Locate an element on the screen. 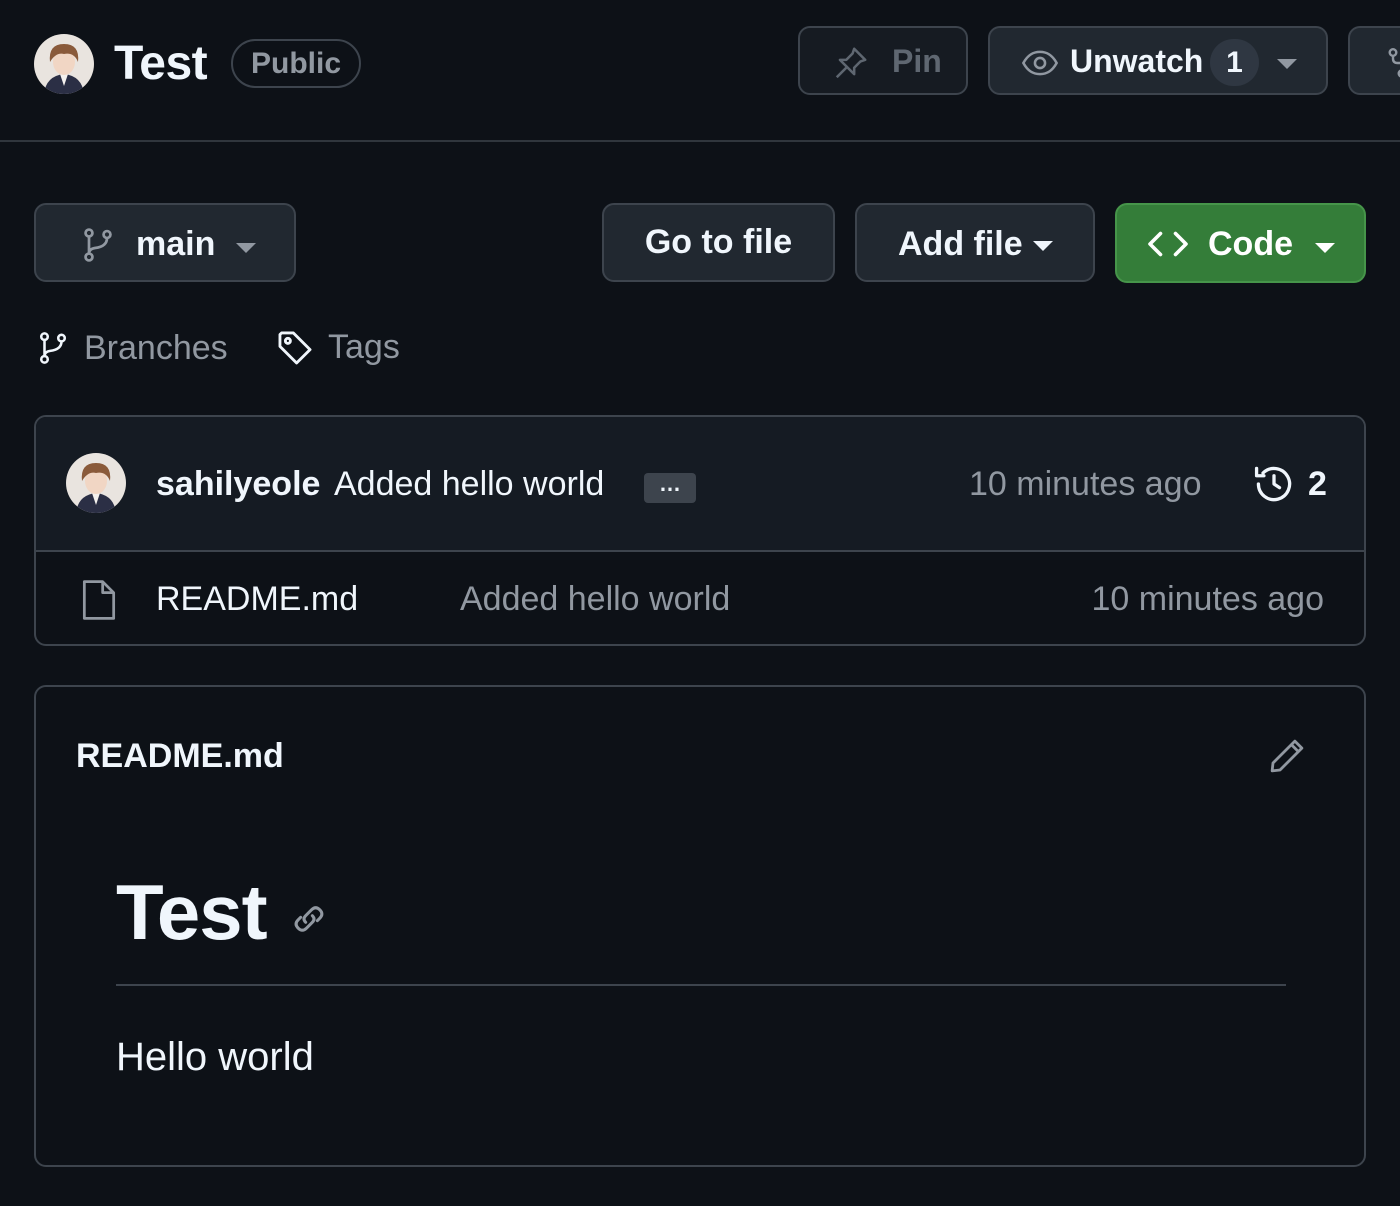  pencil-icon is located at coordinates (1287, 756).